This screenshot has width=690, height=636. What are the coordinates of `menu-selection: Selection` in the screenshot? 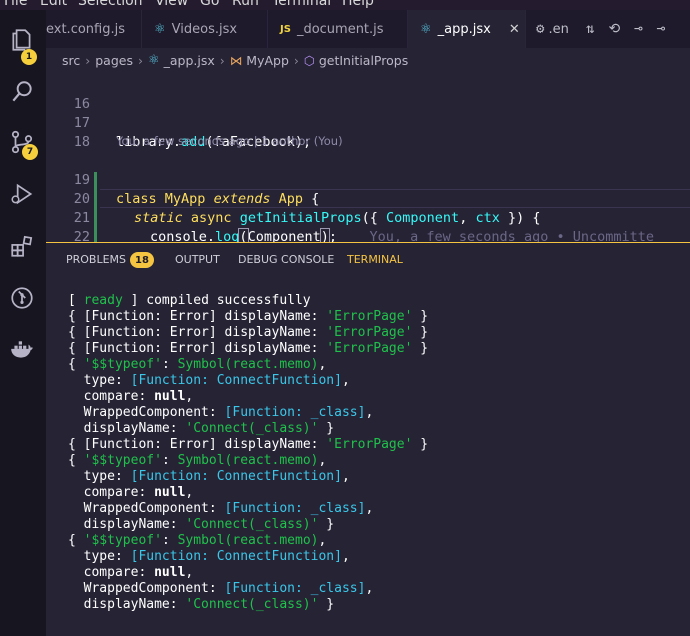 It's located at (110, 4).